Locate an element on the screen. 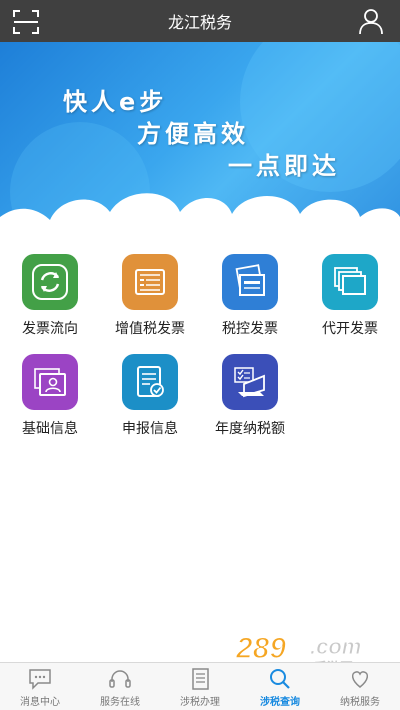 The height and width of the screenshot is (710, 400). menu-item-invoice-flow: 发票流向 is located at coordinates (50, 299).